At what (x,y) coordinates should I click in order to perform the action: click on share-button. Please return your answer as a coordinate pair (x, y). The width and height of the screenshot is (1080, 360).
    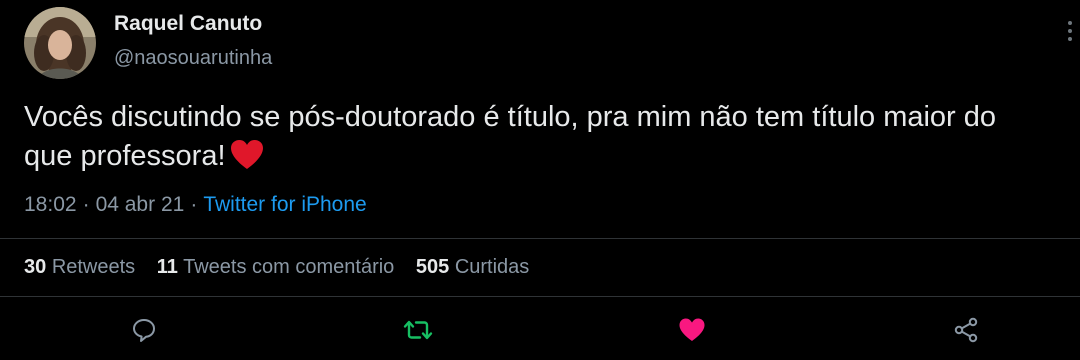
    Looking at the image, I should click on (966, 330).